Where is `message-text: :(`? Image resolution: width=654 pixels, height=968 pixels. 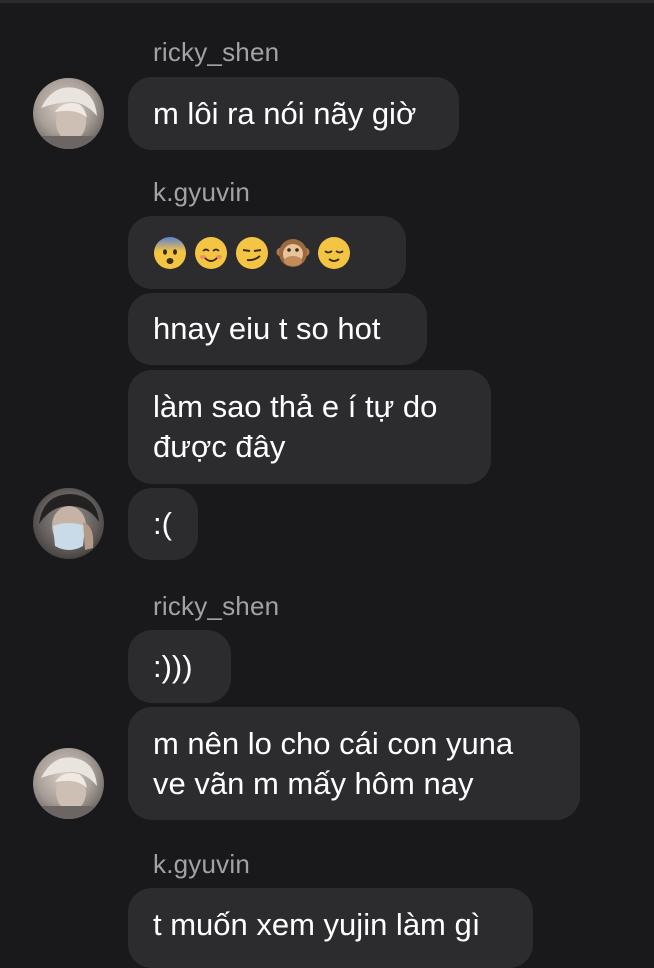
message-text: :( is located at coordinates (162, 523).